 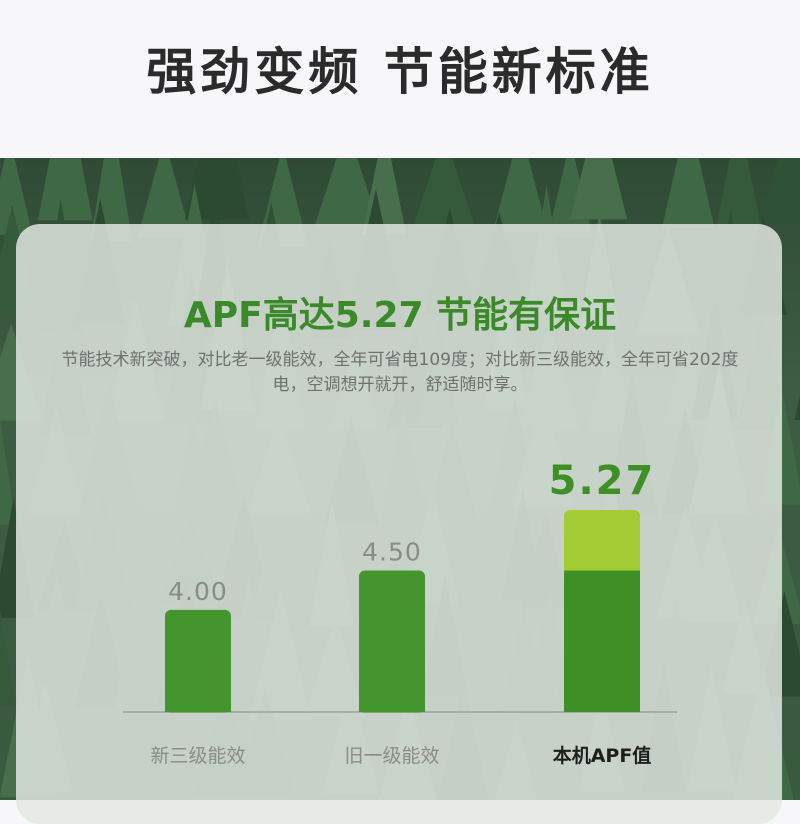 I want to click on category-label: 旧一级能效, so click(x=391, y=756).